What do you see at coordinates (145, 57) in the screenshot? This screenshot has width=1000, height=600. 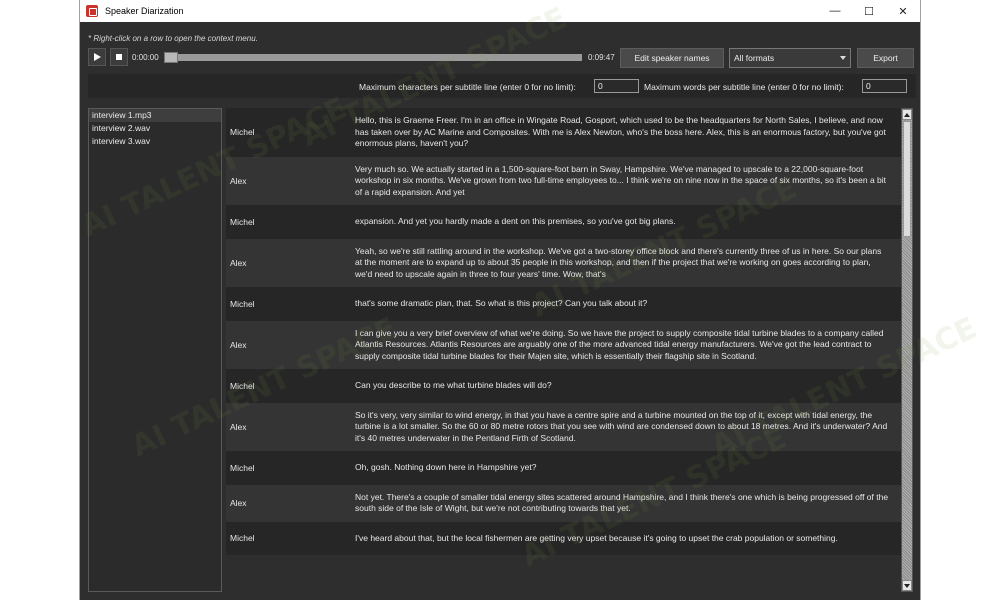 I see `current-time: 0:00:00` at bounding box center [145, 57].